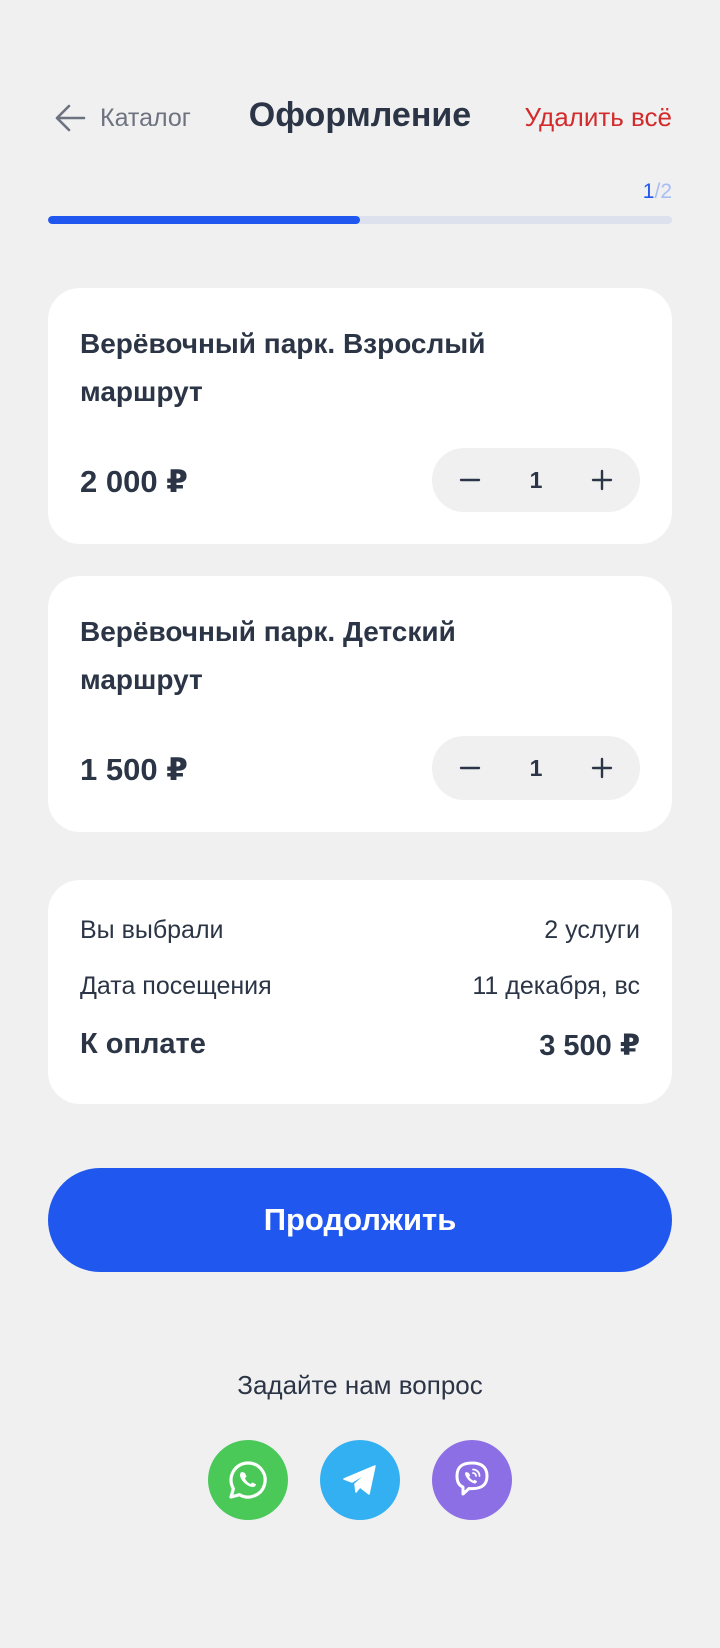 The image size is (720, 1648). I want to click on telegram-button, so click(360, 1480).